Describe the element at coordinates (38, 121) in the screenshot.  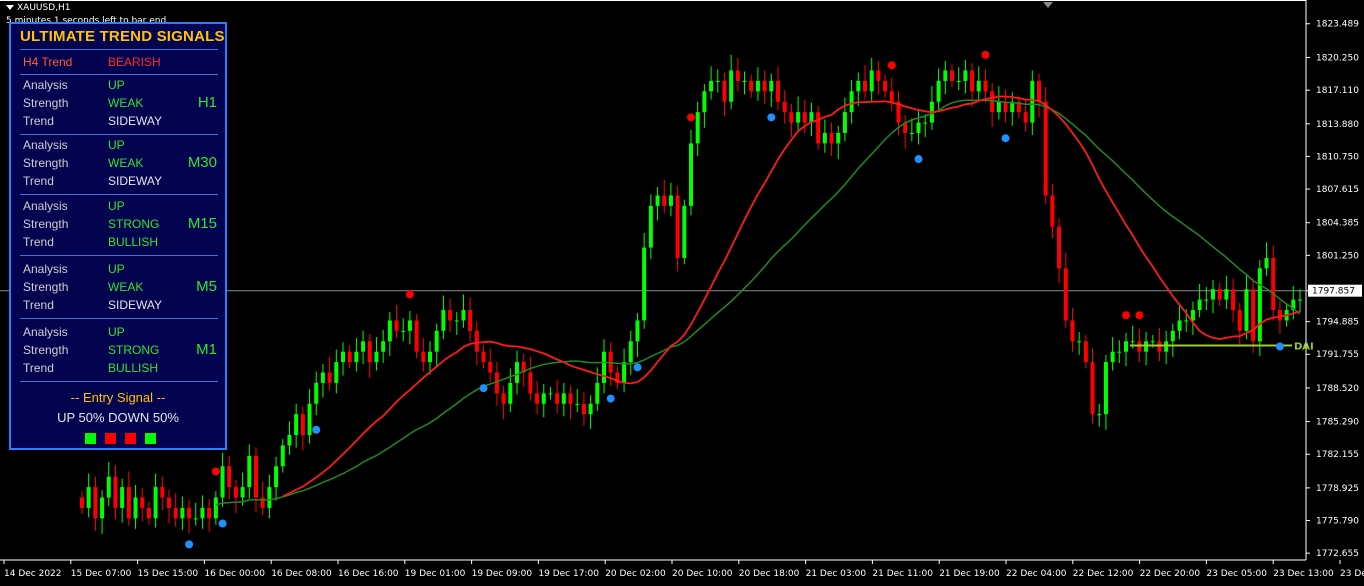
I see `trend-label-h1: Trend` at that location.